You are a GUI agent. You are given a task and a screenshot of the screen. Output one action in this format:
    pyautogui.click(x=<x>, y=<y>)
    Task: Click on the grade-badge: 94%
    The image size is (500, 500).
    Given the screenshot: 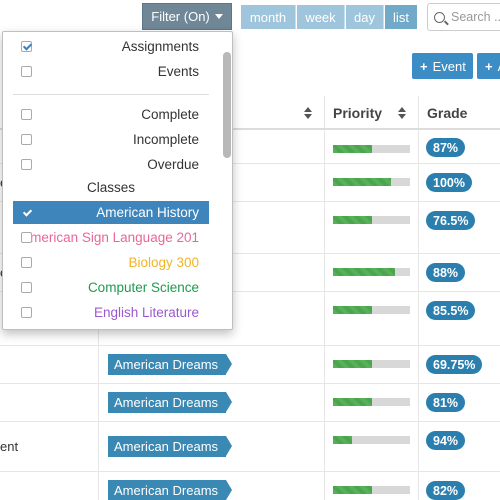 What is the action you would take?
    pyautogui.click(x=446, y=440)
    